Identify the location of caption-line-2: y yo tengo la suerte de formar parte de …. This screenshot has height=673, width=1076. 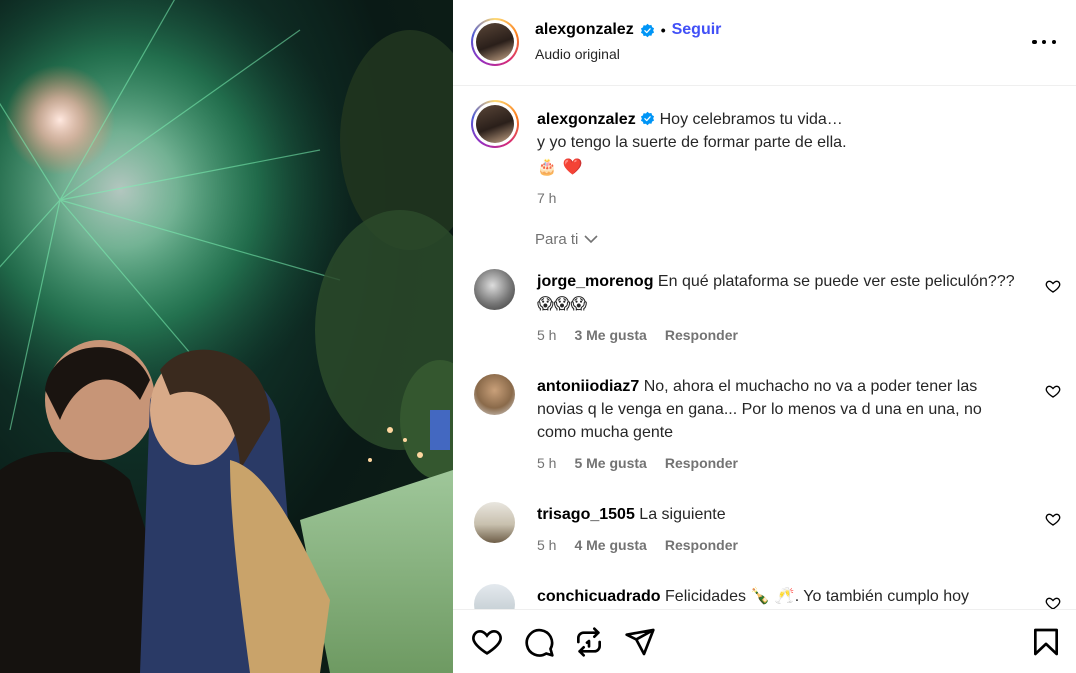
(692, 142).